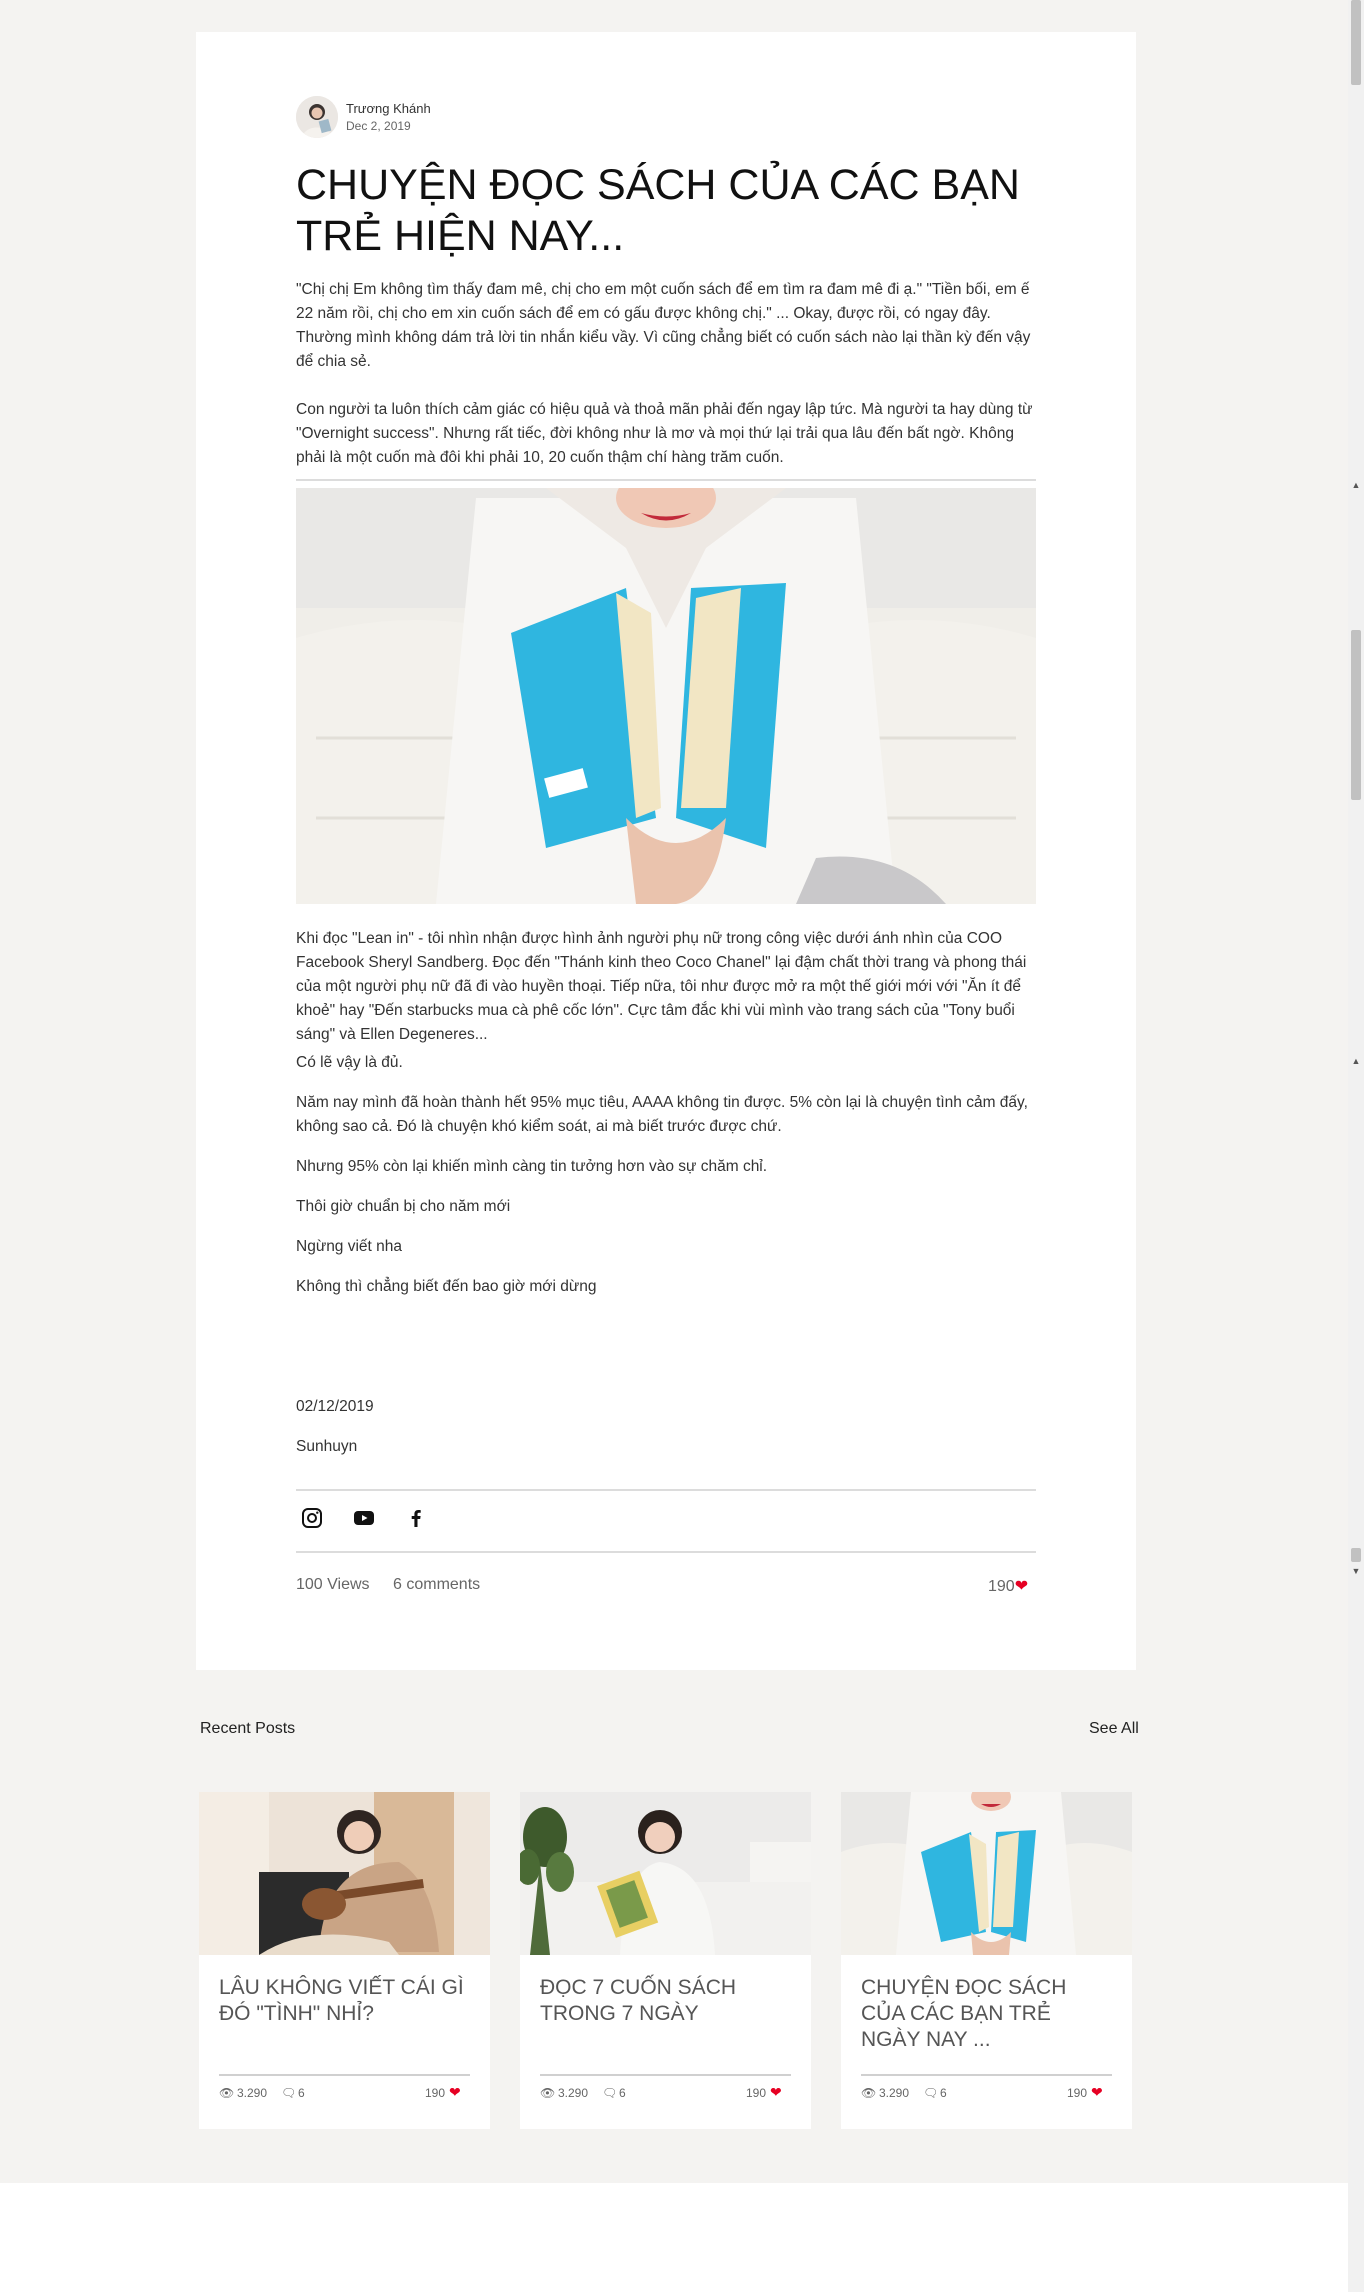  What do you see at coordinates (1114, 1729) in the screenshot?
I see `see-all-link: See All` at bounding box center [1114, 1729].